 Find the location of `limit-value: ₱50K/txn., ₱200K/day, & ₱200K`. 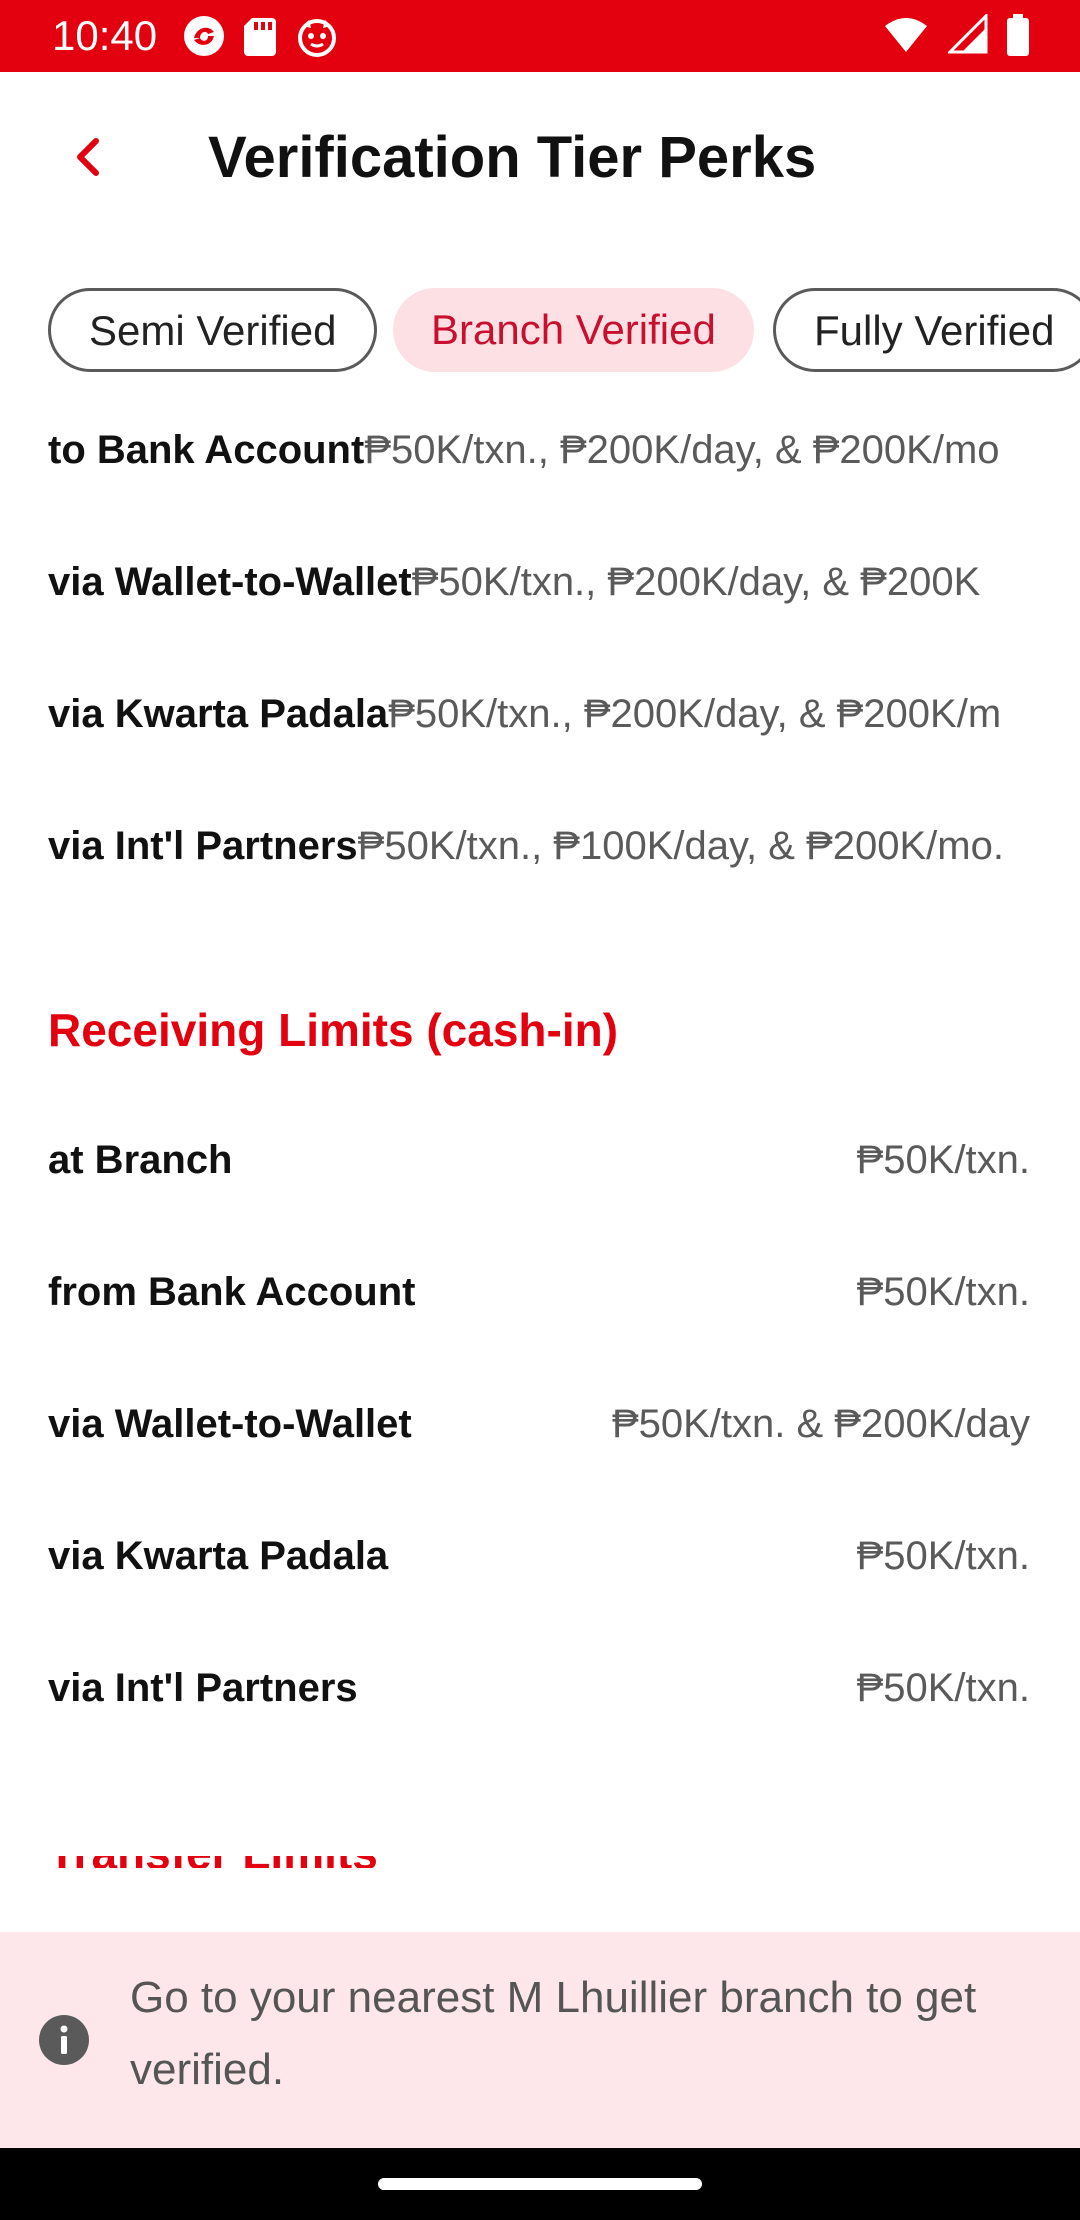

limit-value: ₱50K/txn., ₱200K/day, & ₱200K is located at coordinates (696, 581).